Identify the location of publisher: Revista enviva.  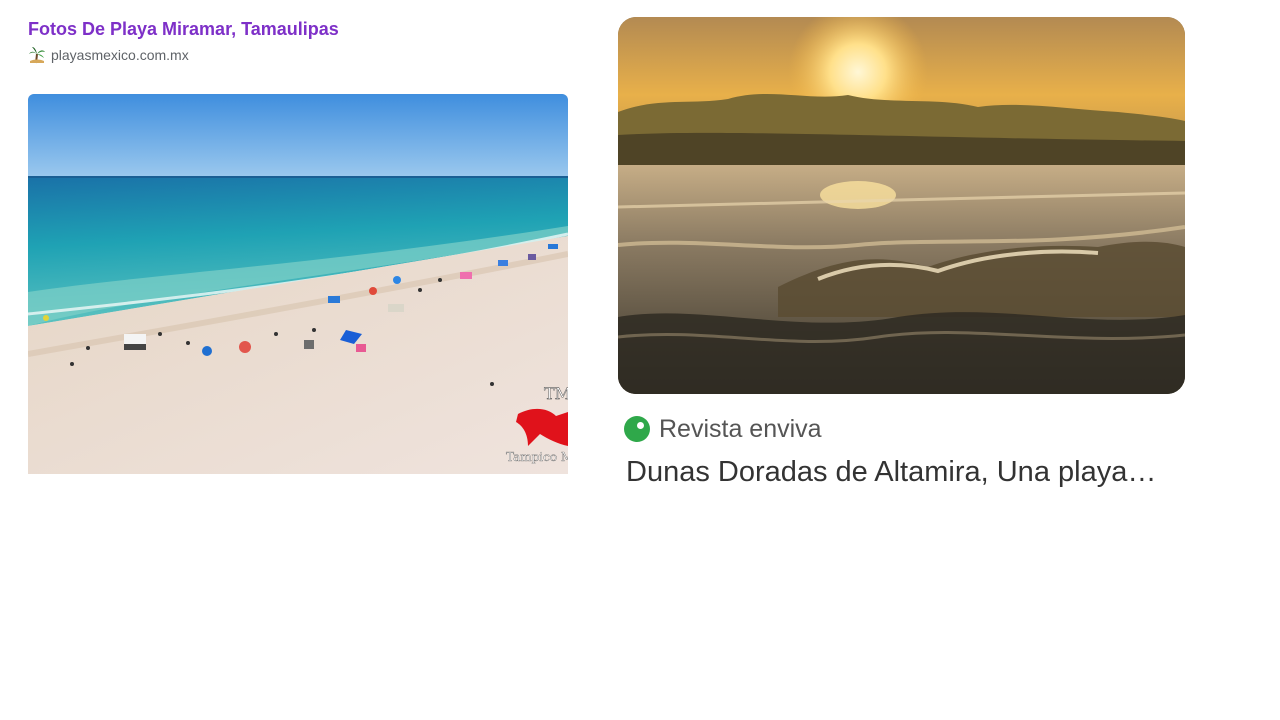
(904, 429).